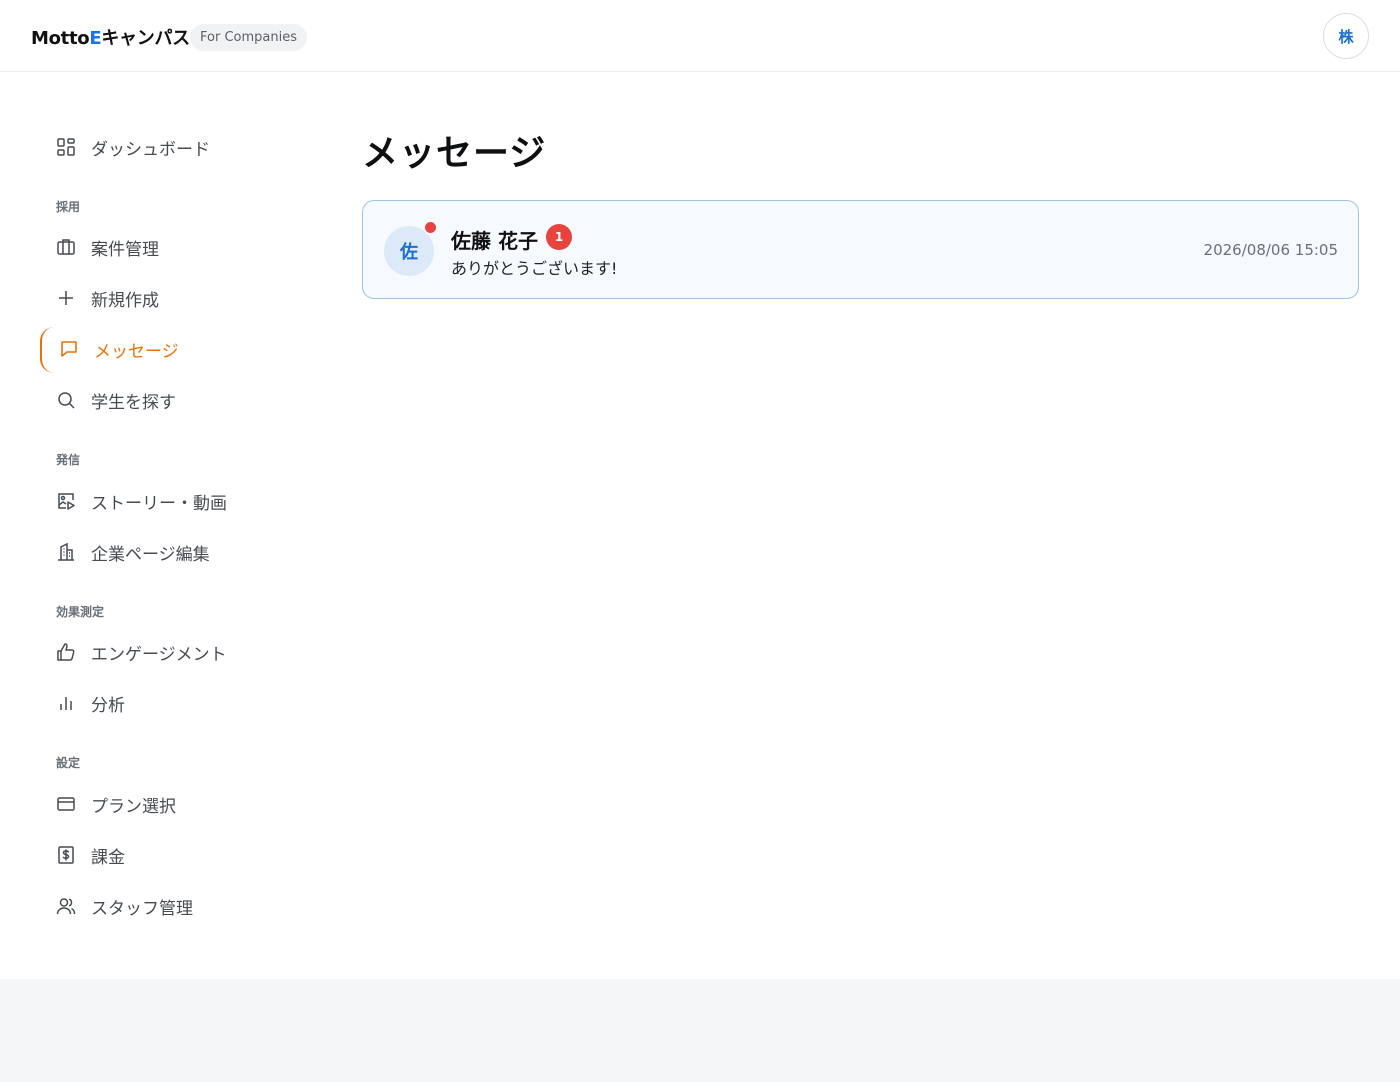  What do you see at coordinates (133, 402) in the screenshot?
I see `sidebar-item-label: 学生を探す` at bounding box center [133, 402].